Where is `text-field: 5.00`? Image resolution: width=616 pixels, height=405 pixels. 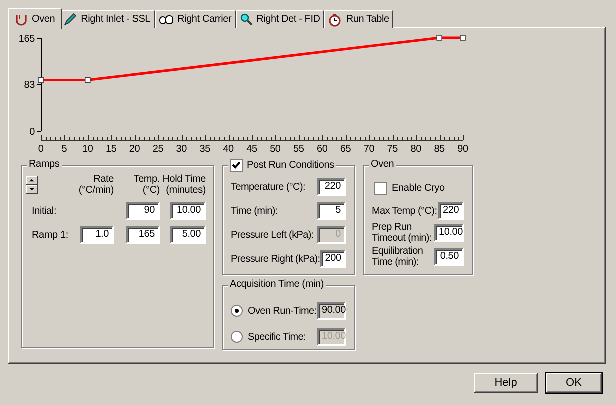
text-field: 5.00 is located at coordinates (188, 235).